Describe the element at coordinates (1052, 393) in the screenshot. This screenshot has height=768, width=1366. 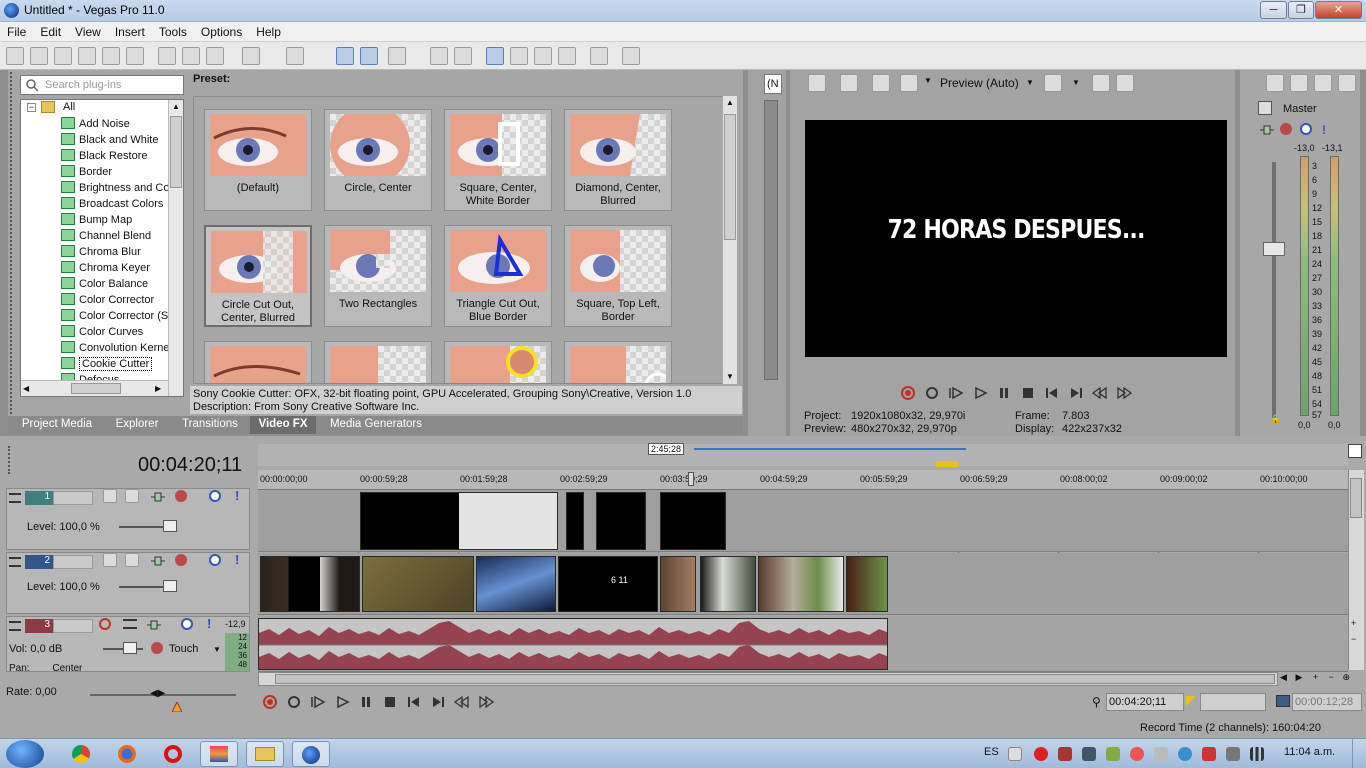
I see `go-to-start-button` at that location.